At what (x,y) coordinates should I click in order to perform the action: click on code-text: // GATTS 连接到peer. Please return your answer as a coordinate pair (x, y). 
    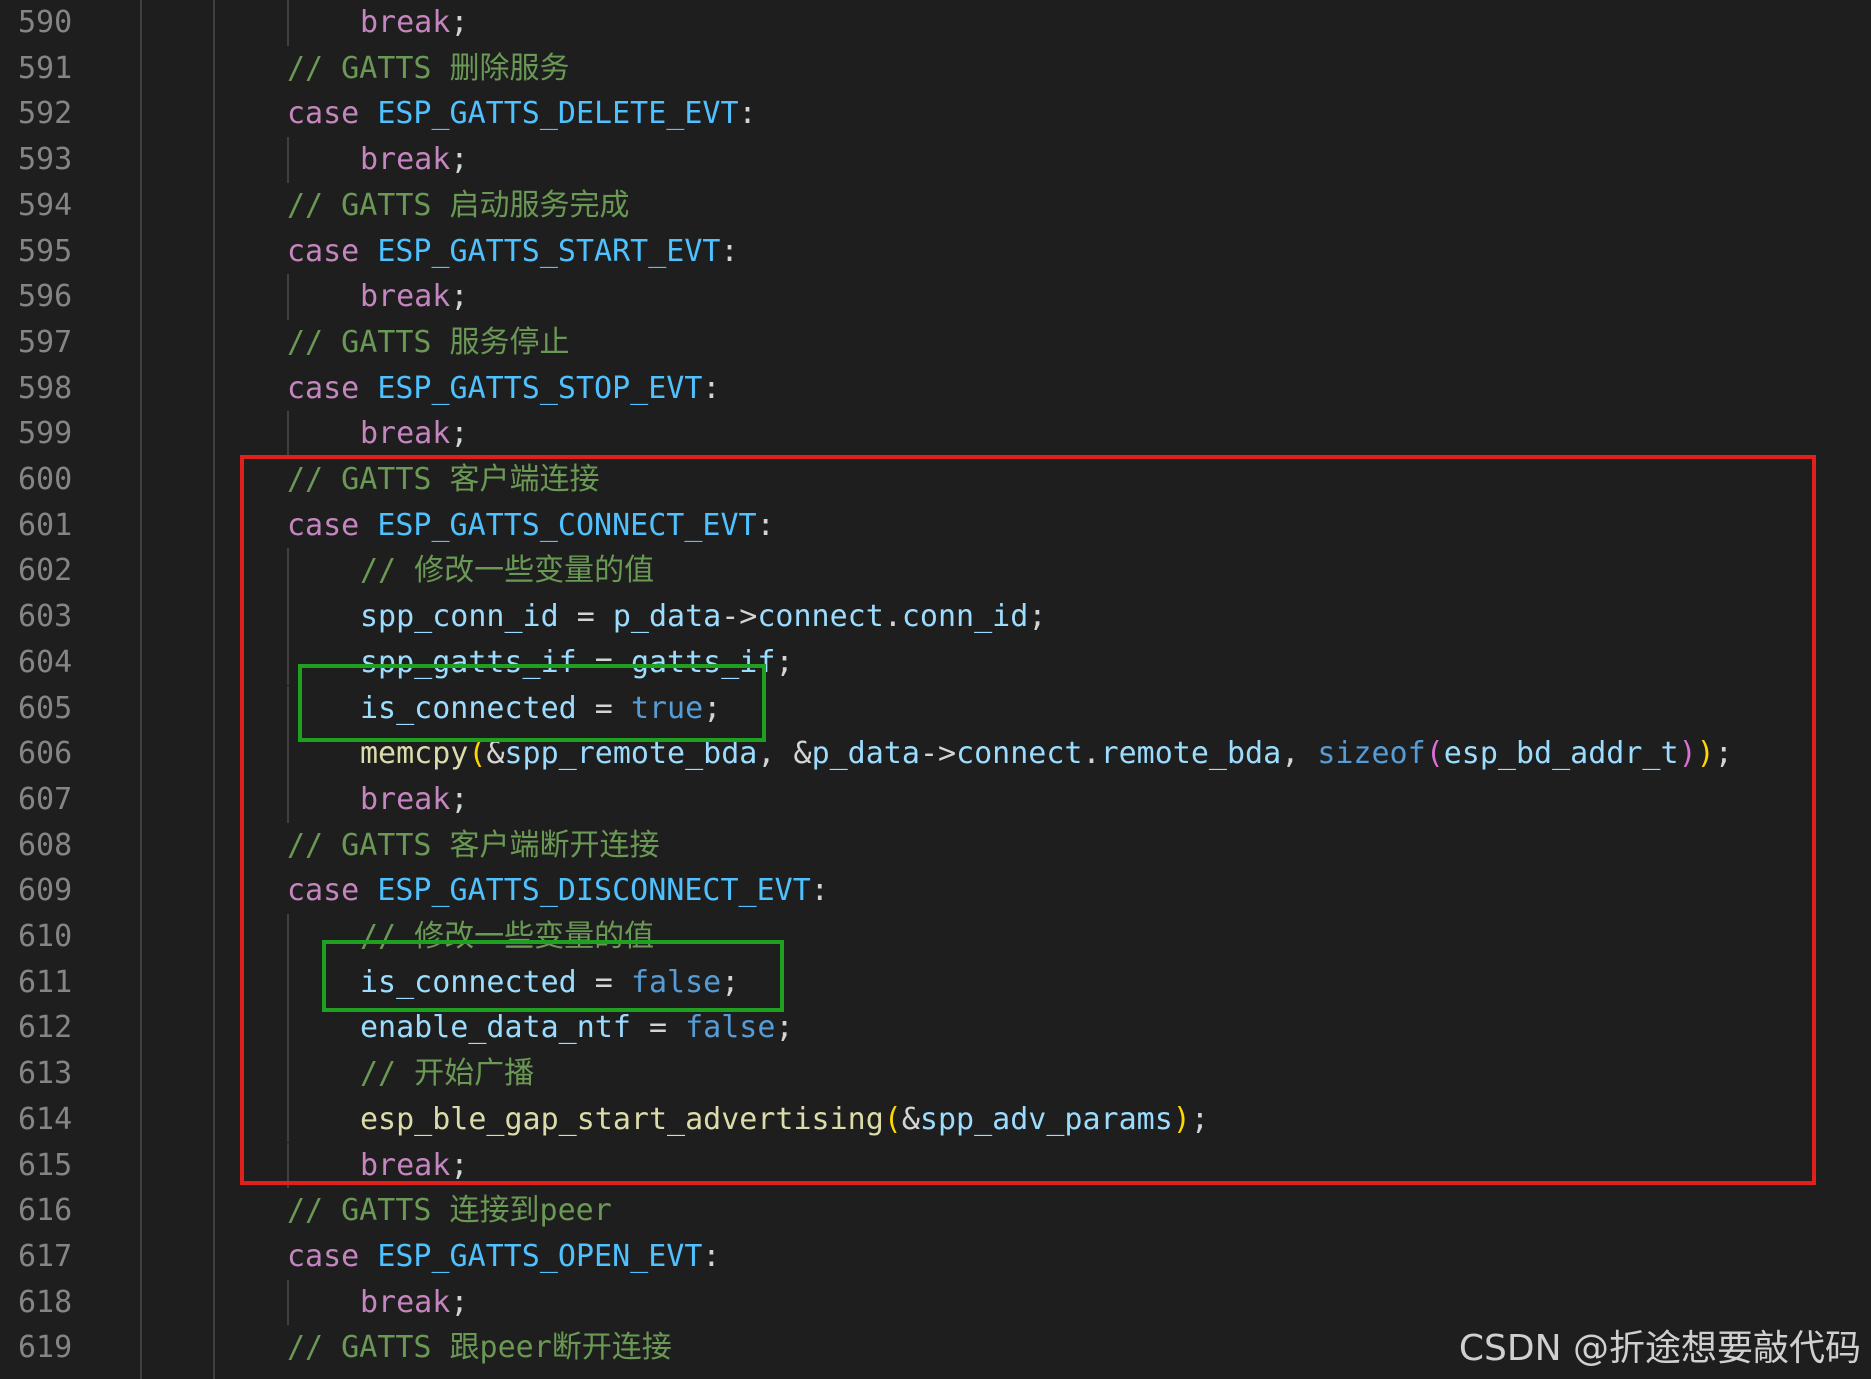
    Looking at the image, I should click on (449, 1211).